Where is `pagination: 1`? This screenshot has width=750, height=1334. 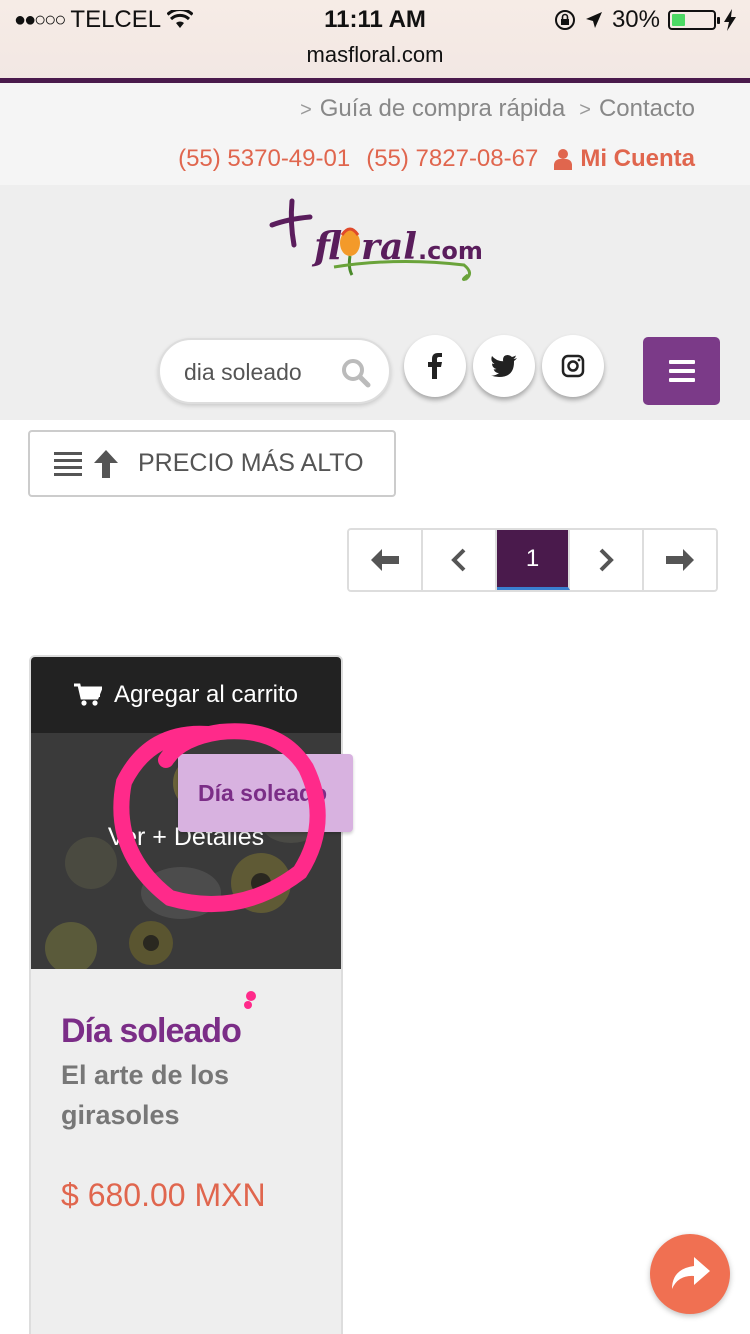
pagination: 1 is located at coordinates (532, 560).